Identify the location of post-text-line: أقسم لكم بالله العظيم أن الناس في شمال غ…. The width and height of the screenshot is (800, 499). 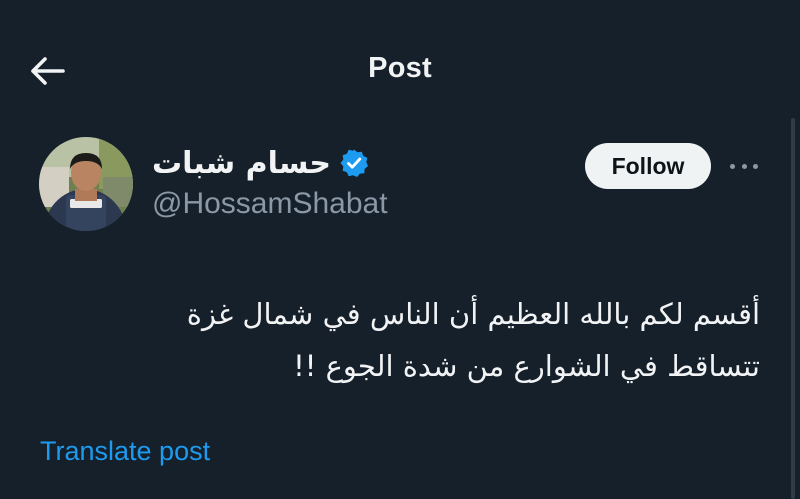
(473, 314).